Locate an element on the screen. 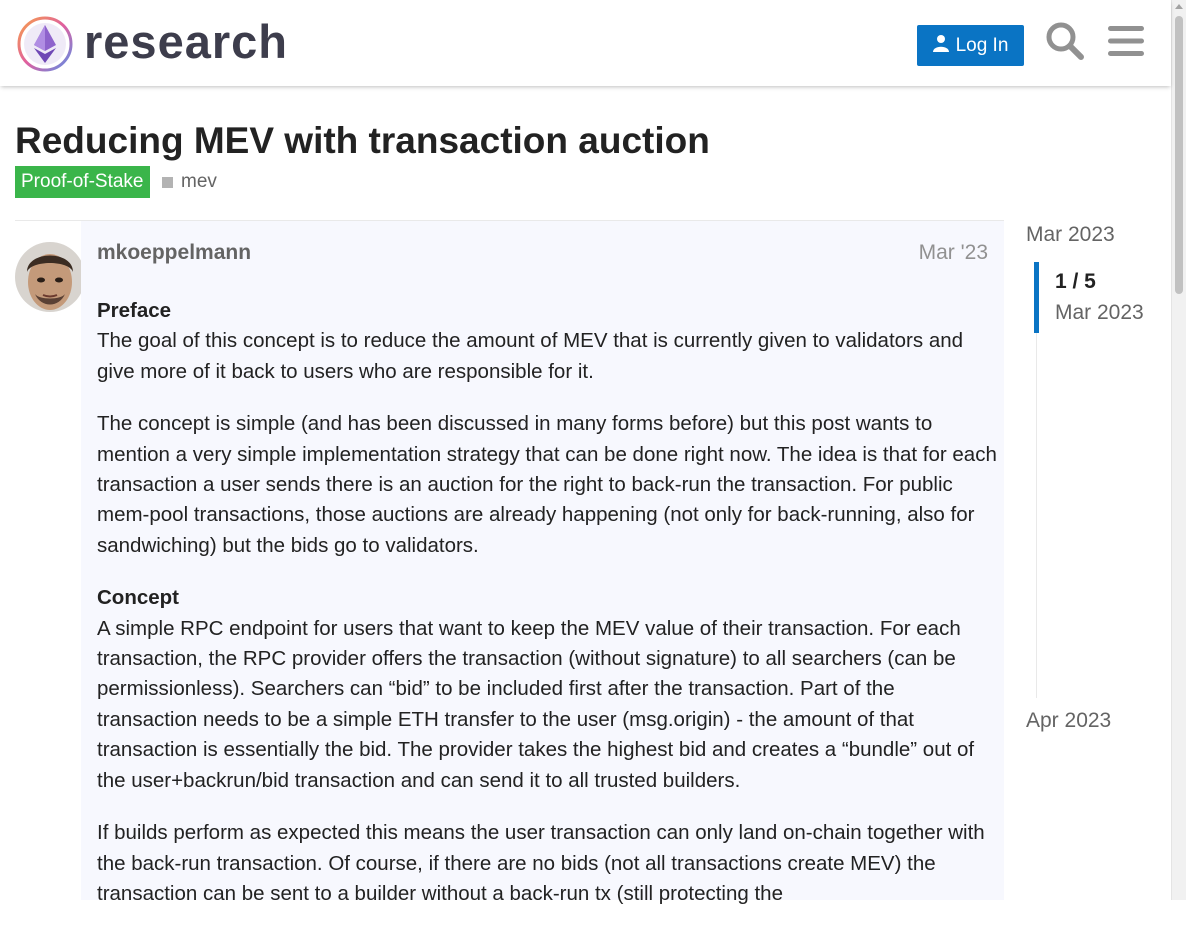 This screenshot has height=931, width=1186. timeline-position-date: Mar 2023 is located at coordinates (1099, 312).